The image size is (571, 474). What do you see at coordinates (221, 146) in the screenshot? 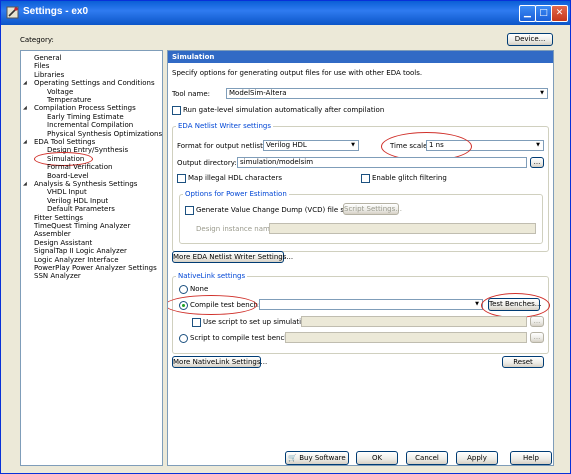
I see `format-label: Format for output netlist:` at bounding box center [221, 146].